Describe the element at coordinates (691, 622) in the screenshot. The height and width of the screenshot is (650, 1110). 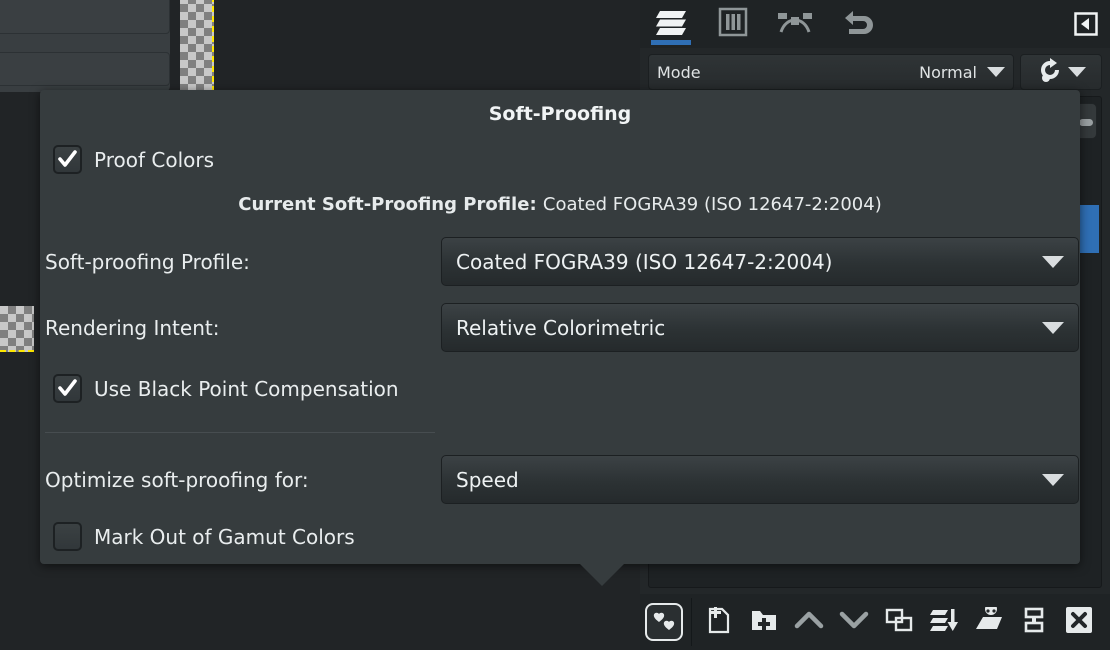
I see `toolbar-separator` at that location.